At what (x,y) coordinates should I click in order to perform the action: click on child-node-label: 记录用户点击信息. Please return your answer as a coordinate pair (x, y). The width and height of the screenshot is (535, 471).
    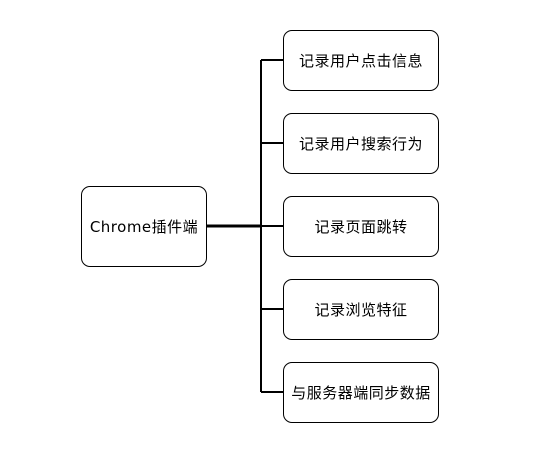
    Looking at the image, I should click on (360, 60).